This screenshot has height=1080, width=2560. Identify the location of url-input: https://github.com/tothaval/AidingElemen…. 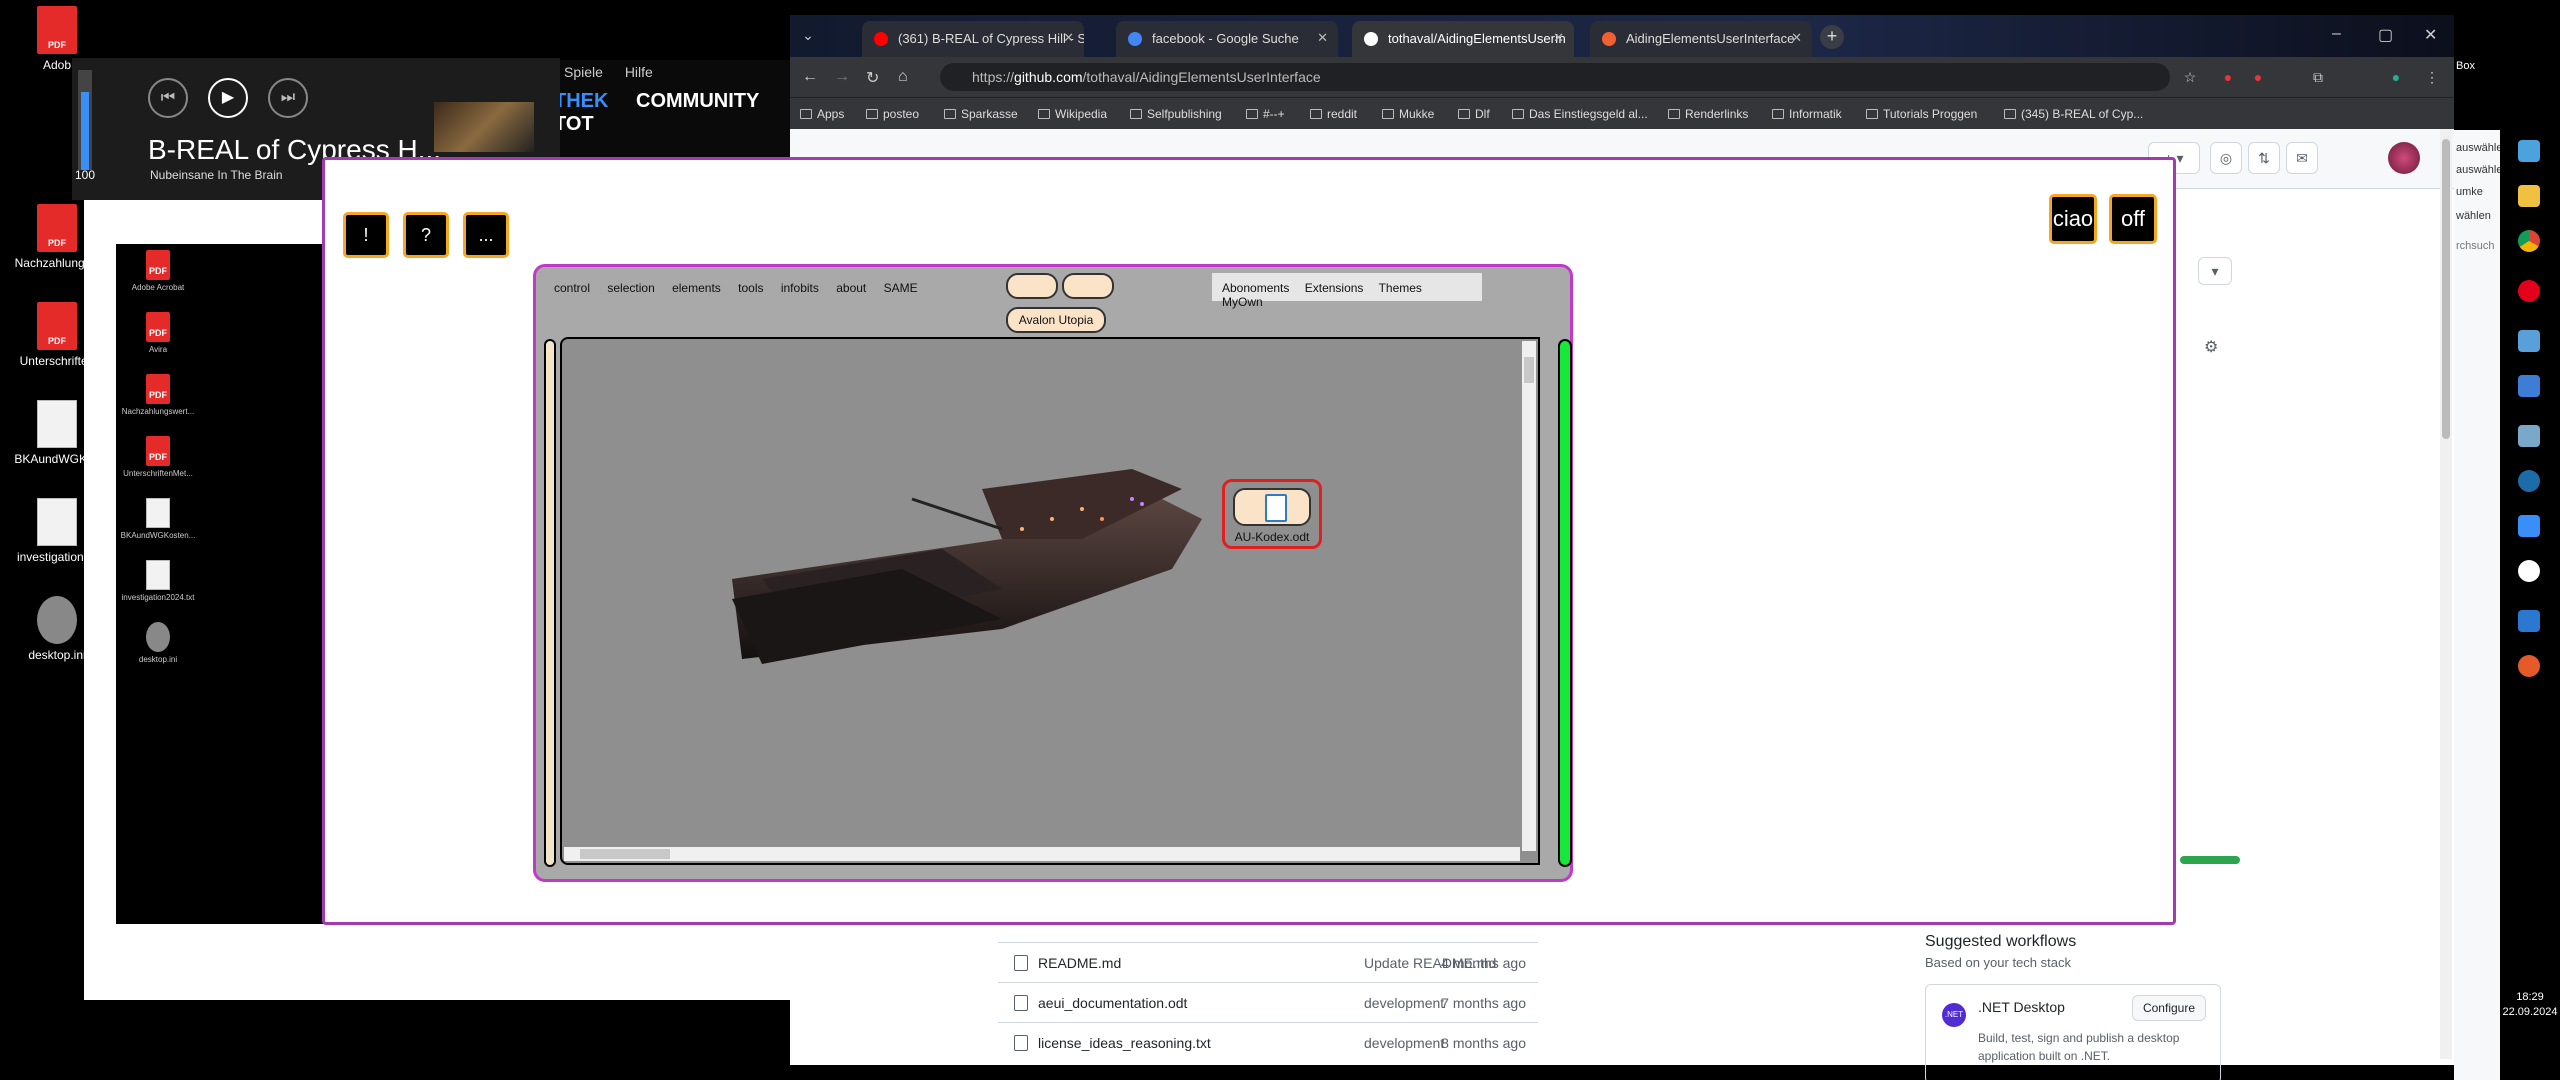
(1555, 77).